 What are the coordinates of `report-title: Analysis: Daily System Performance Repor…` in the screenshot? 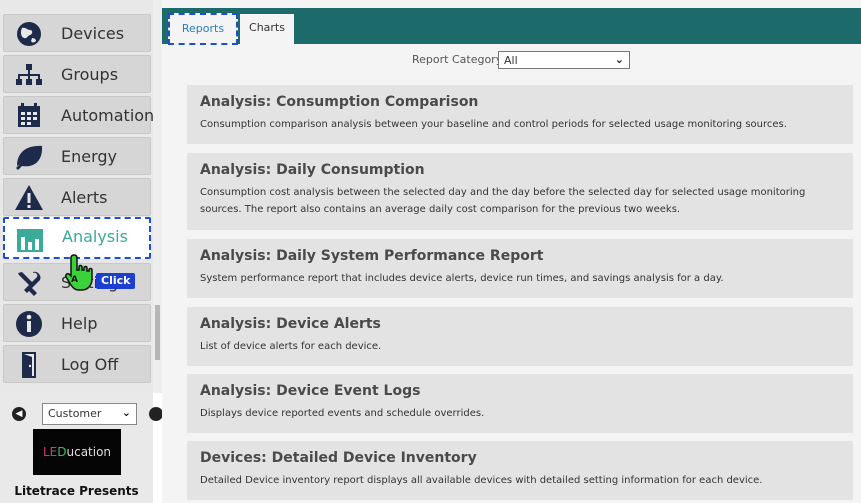 It's located at (371, 256).